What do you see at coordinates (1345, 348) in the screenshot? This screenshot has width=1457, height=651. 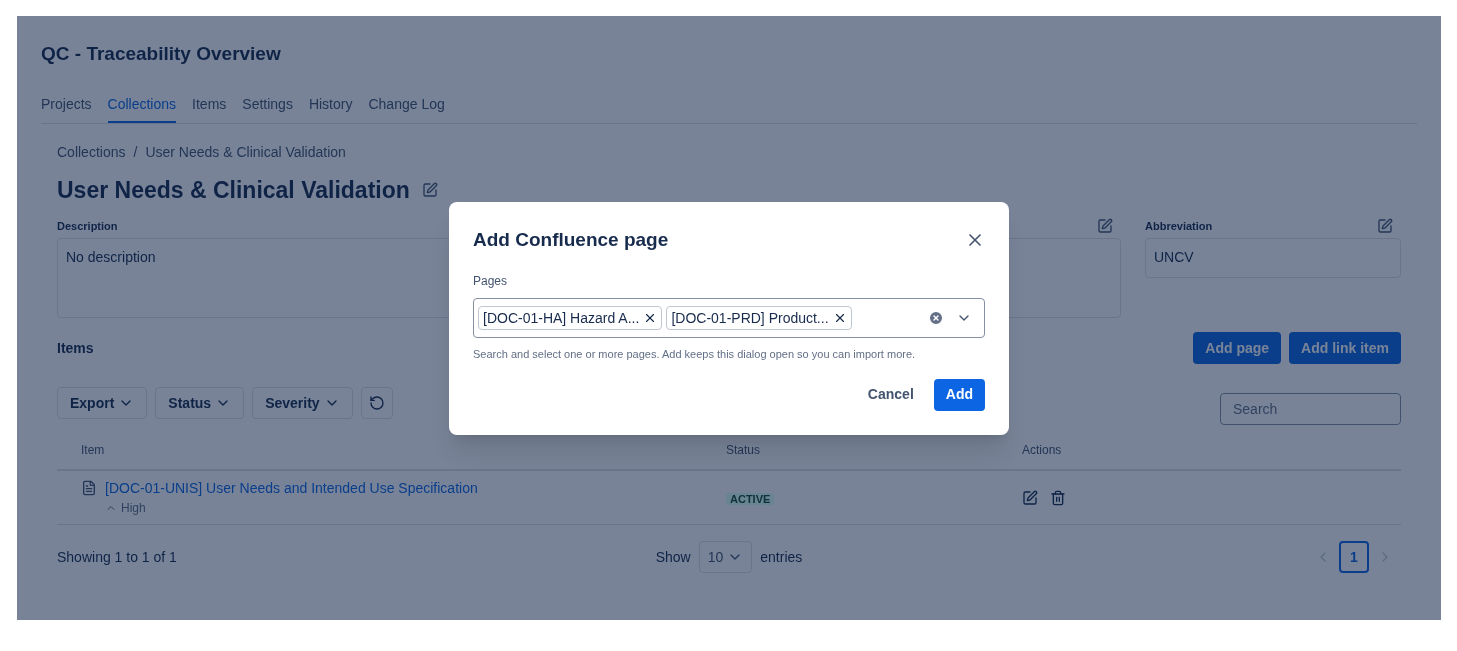 I see `add-button: Add link item` at bounding box center [1345, 348].